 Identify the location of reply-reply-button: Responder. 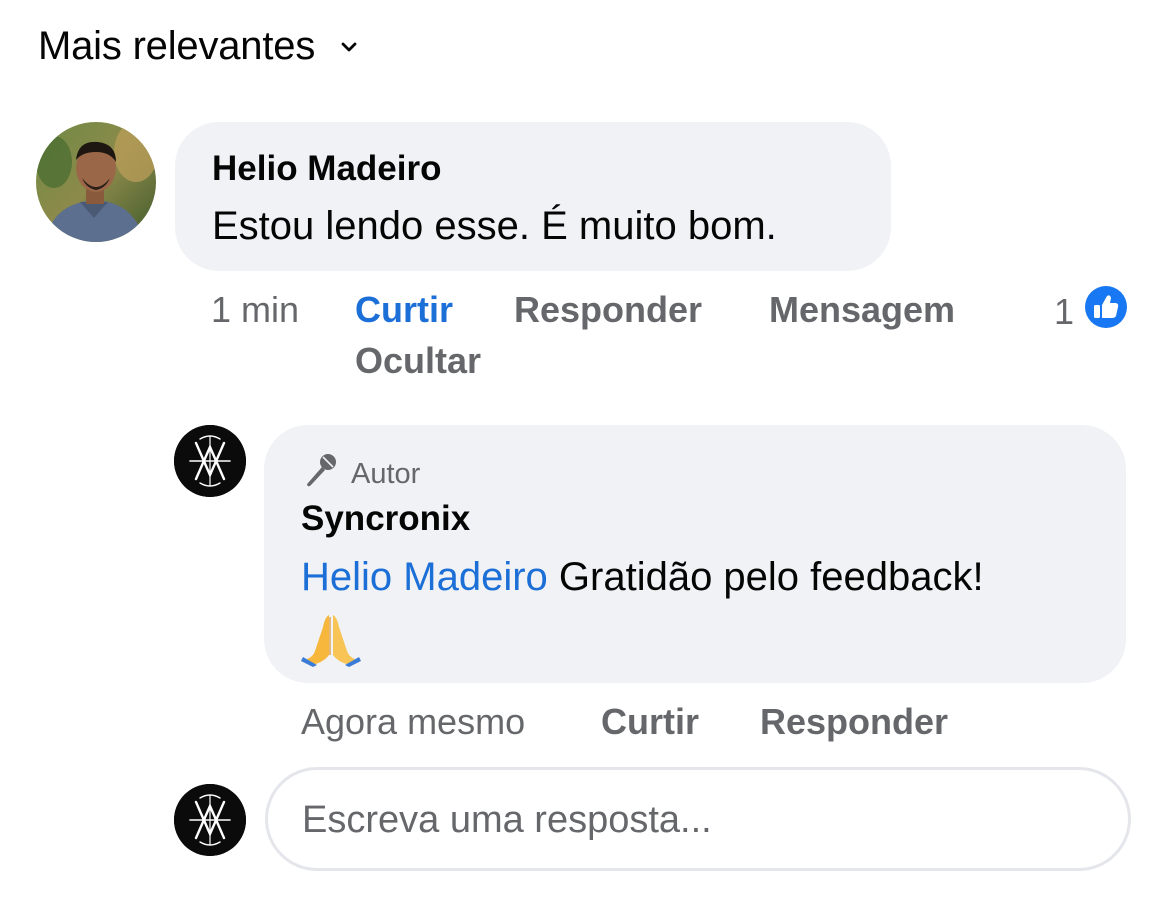
(854, 722).